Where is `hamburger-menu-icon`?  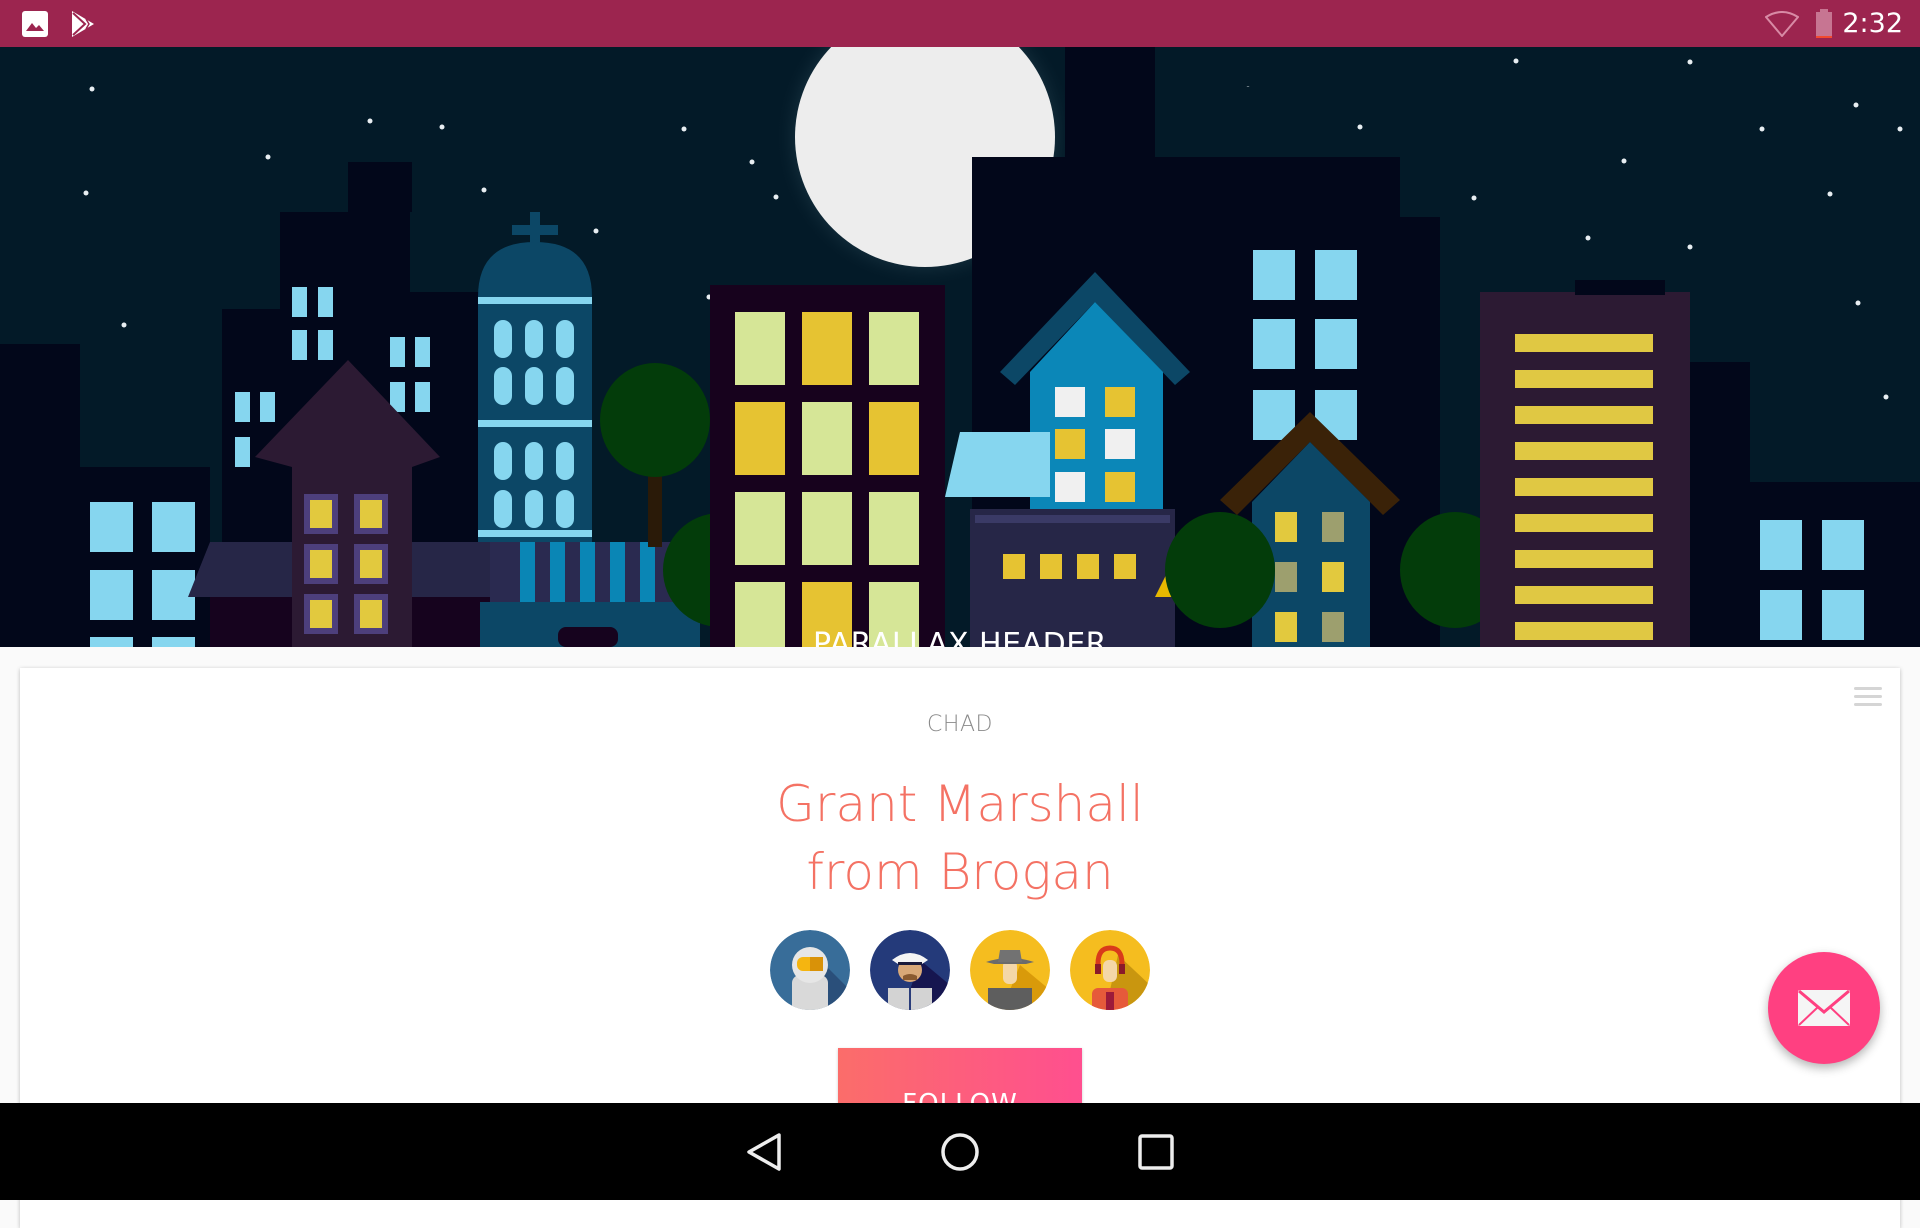 hamburger-menu-icon is located at coordinates (1868, 696).